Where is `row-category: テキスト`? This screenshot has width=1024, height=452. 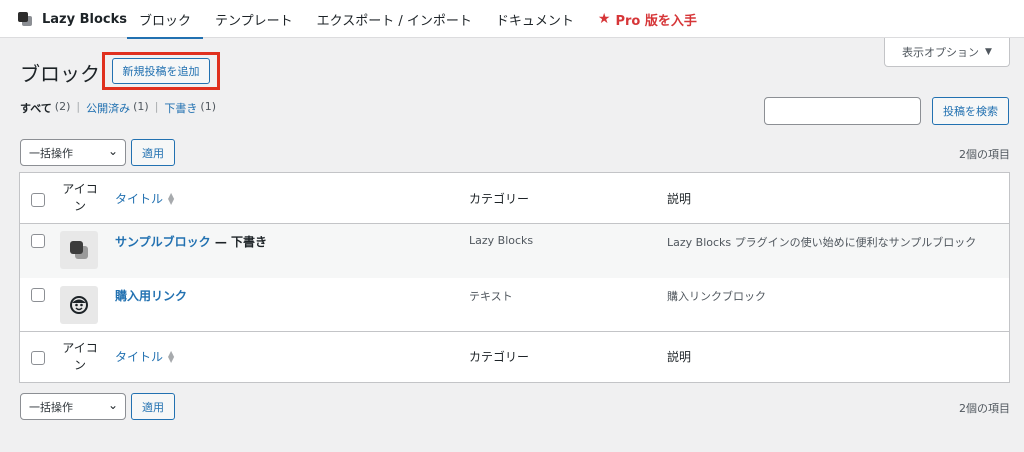 row-category: テキスト is located at coordinates (491, 296).